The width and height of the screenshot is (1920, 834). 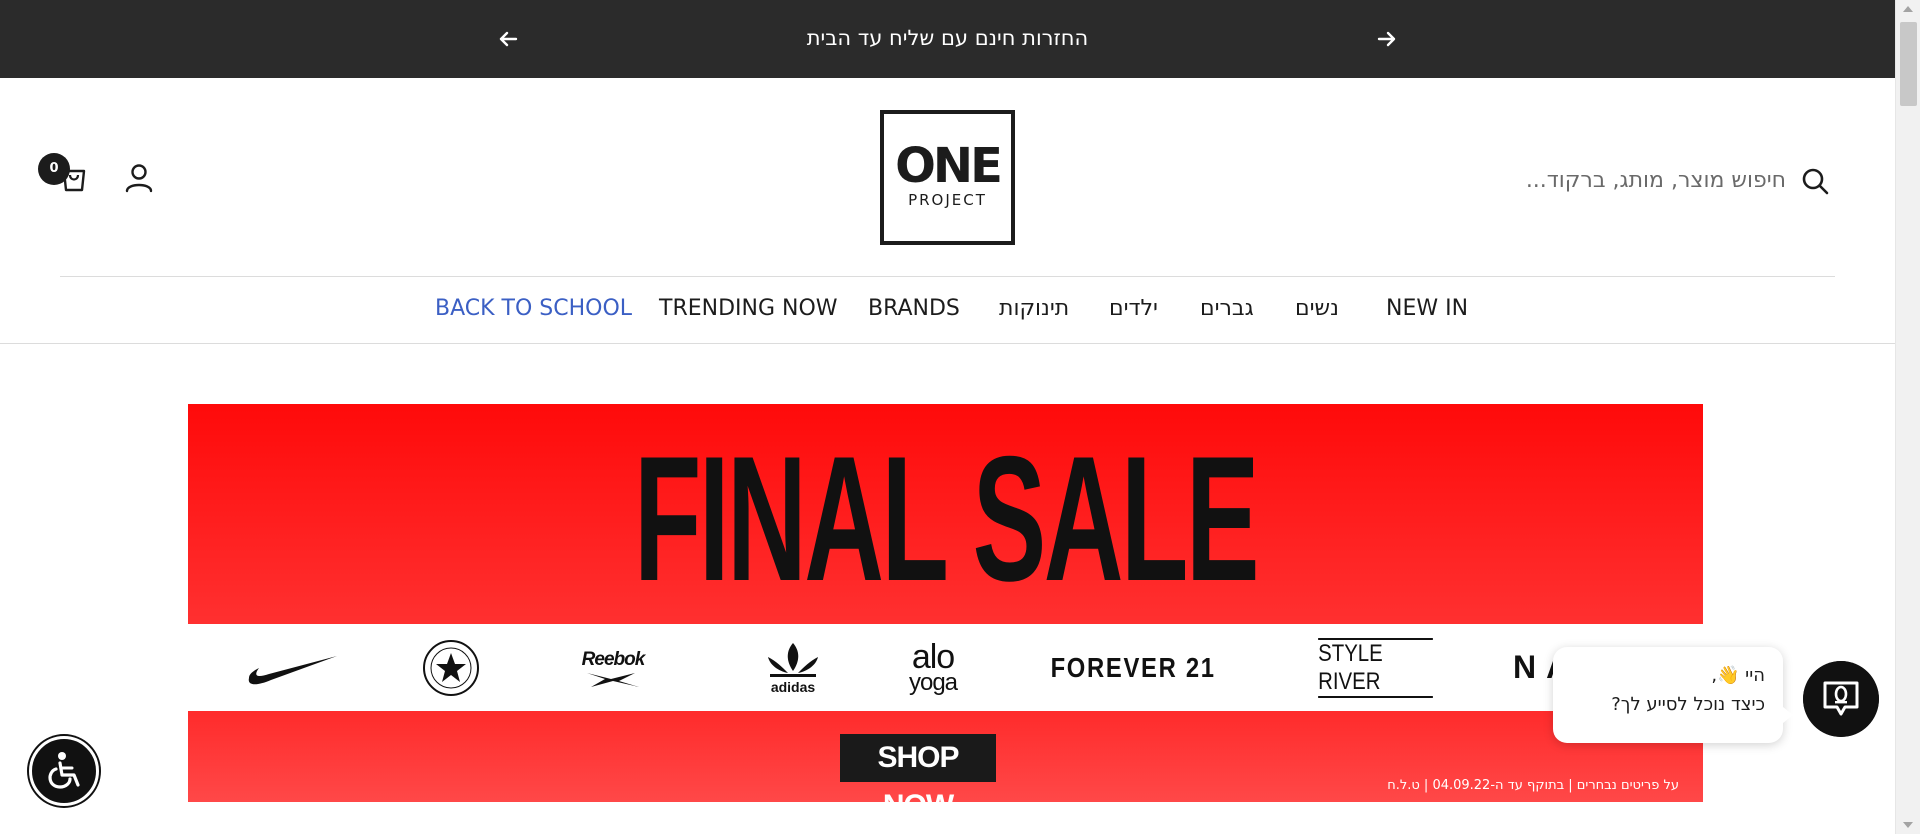 I want to click on nav-item-trending-now: TRENDING NOW, so click(x=748, y=308).